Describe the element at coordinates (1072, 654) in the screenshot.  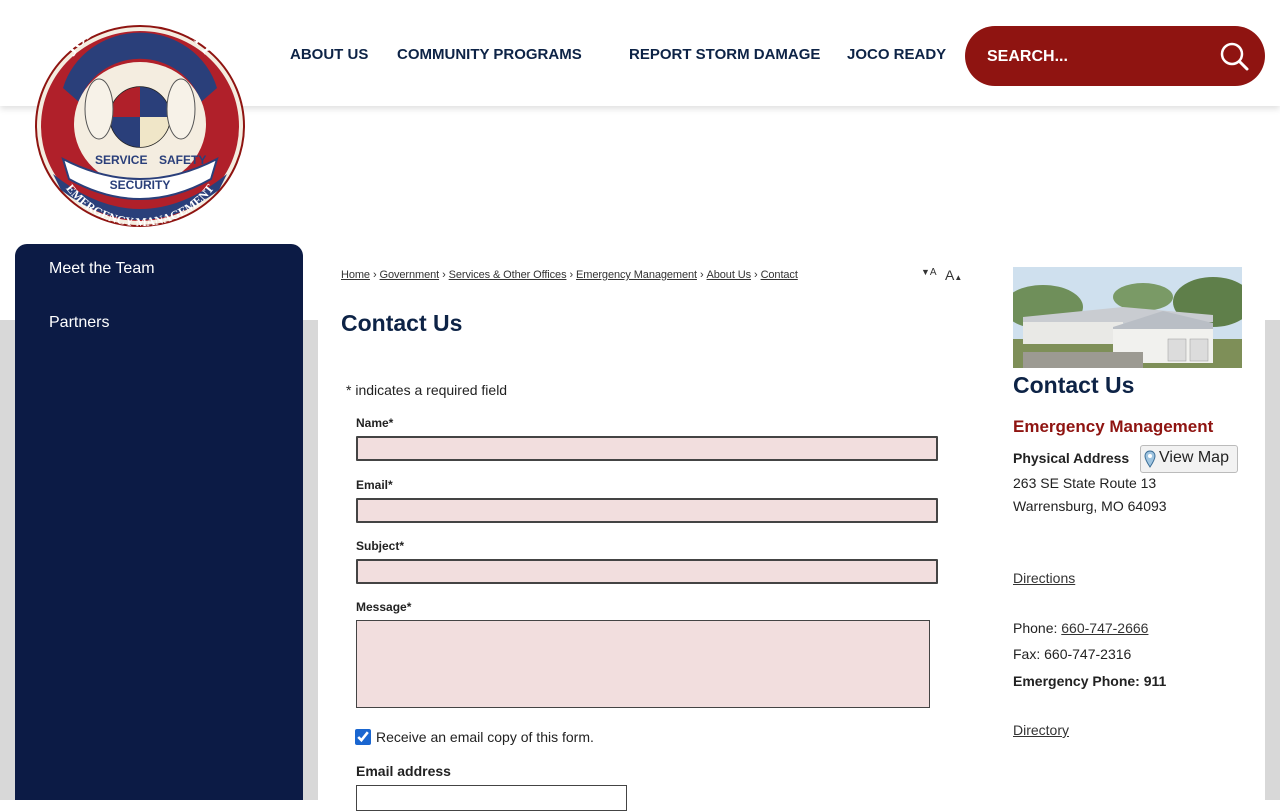
I see `fax-line: Fax: 660-747-2316` at that location.